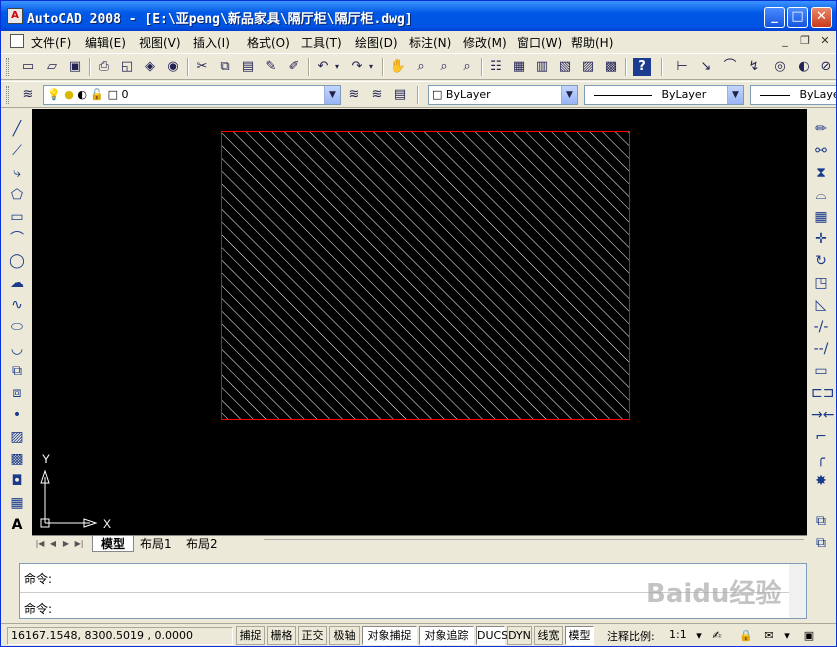 This screenshot has height=647, width=837. What do you see at coordinates (17, 459) in the screenshot?
I see `gradient-icon: ▩` at bounding box center [17, 459].